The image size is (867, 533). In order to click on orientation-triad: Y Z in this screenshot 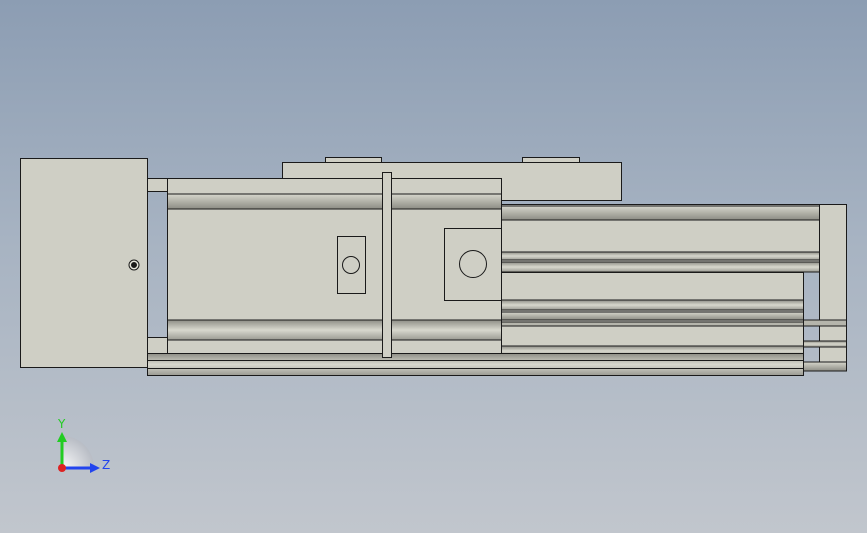, I will do `click(83, 445)`.